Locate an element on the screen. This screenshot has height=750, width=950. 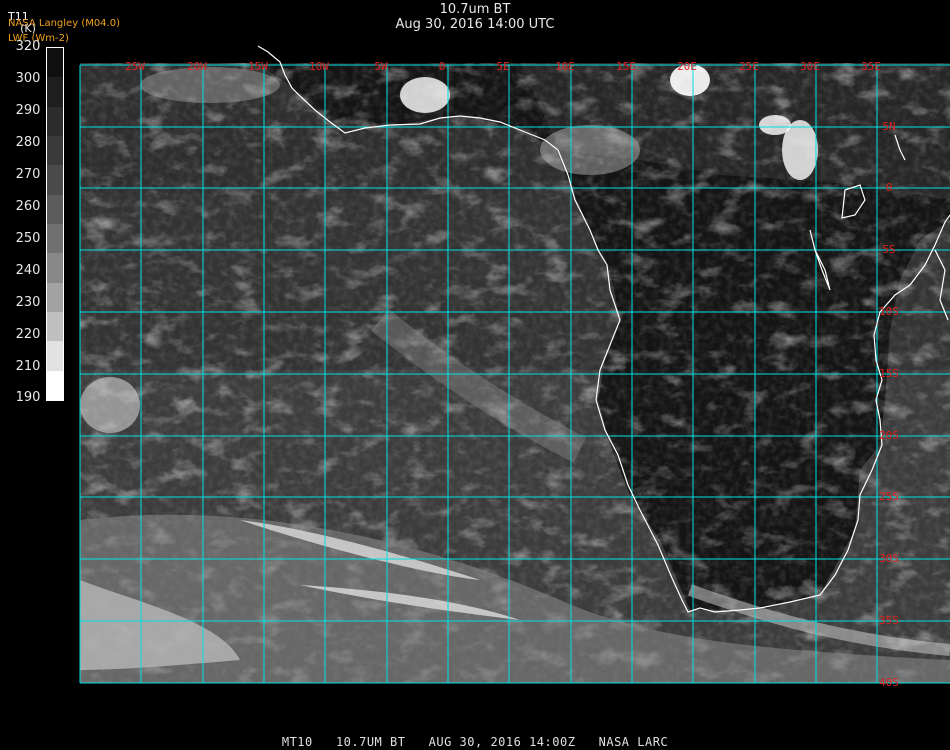
latitude-label: 25S is located at coordinates (889, 496).